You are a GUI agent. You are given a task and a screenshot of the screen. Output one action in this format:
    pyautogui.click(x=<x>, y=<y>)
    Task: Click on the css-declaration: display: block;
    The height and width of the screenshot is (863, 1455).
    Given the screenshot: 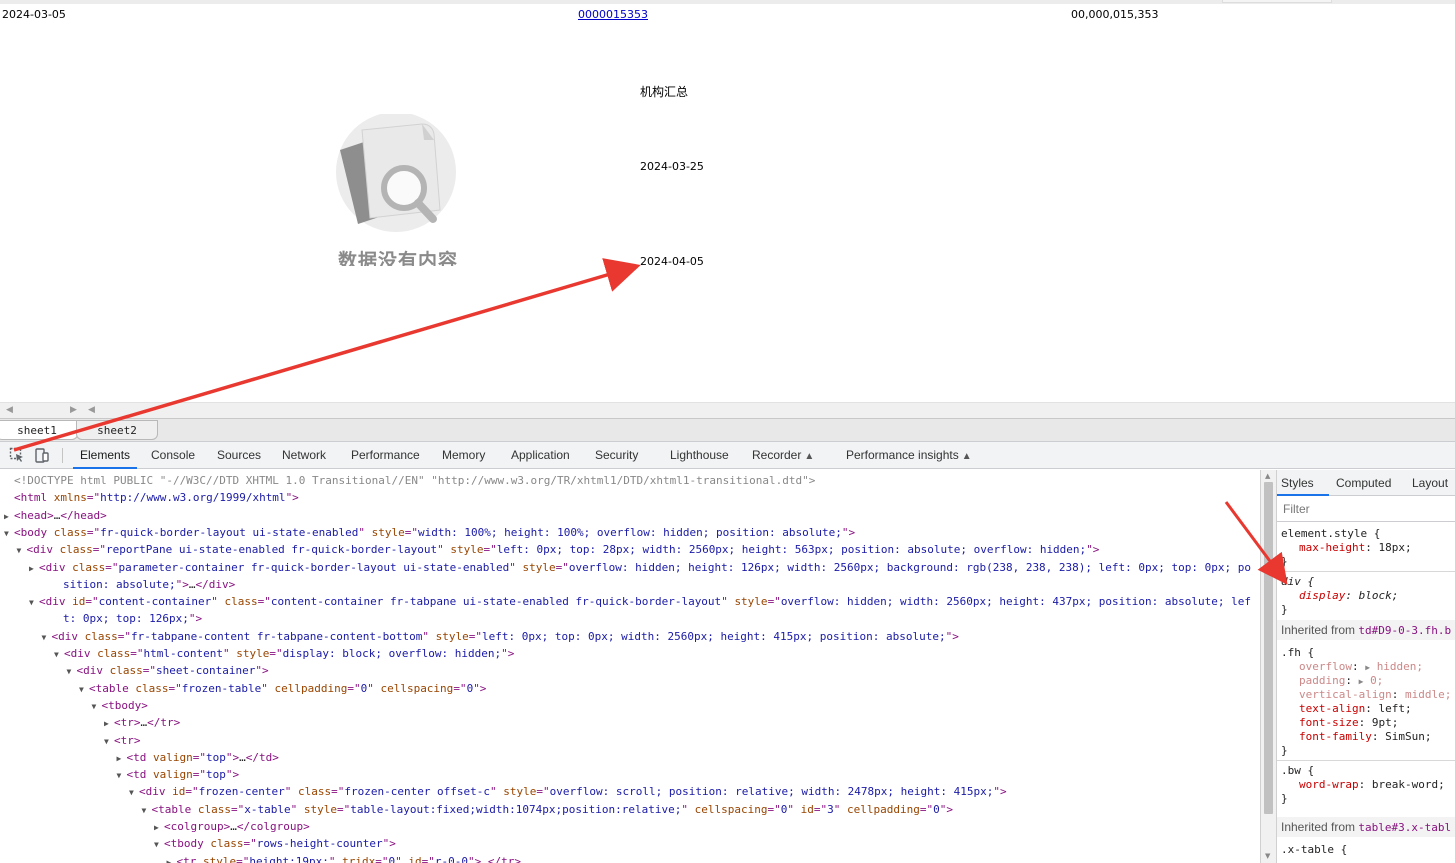 What is the action you would take?
    pyautogui.click(x=1348, y=596)
    